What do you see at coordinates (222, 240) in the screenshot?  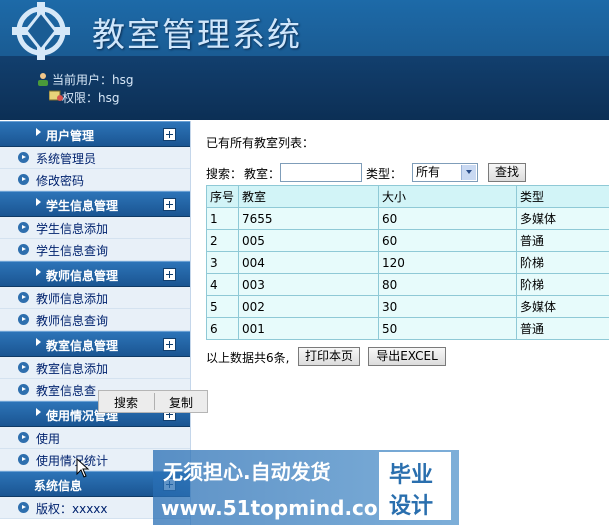 I see `table-cell: 2` at bounding box center [222, 240].